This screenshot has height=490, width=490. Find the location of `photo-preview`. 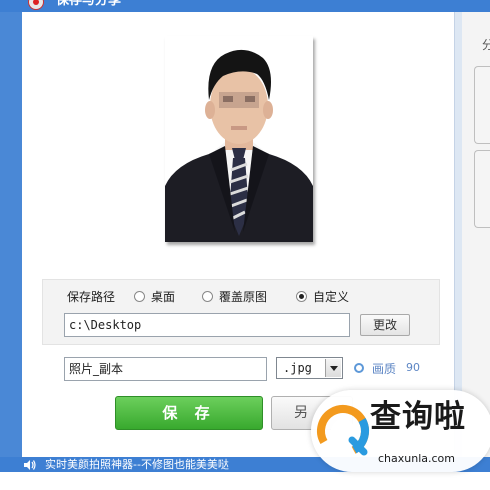

photo-preview is located at coordinates (239, 139).